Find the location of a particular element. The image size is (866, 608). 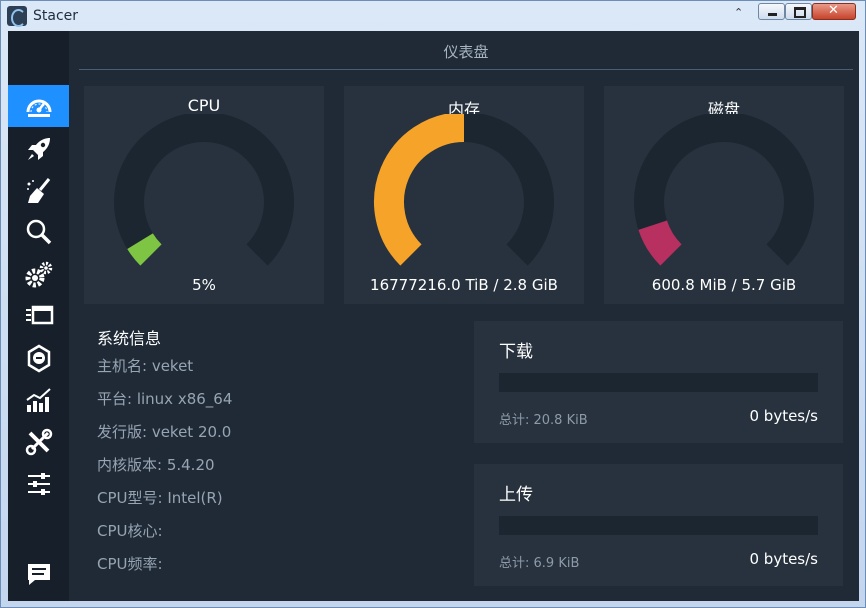

sidebar-item-helpers is located at coordinates (38, 442).